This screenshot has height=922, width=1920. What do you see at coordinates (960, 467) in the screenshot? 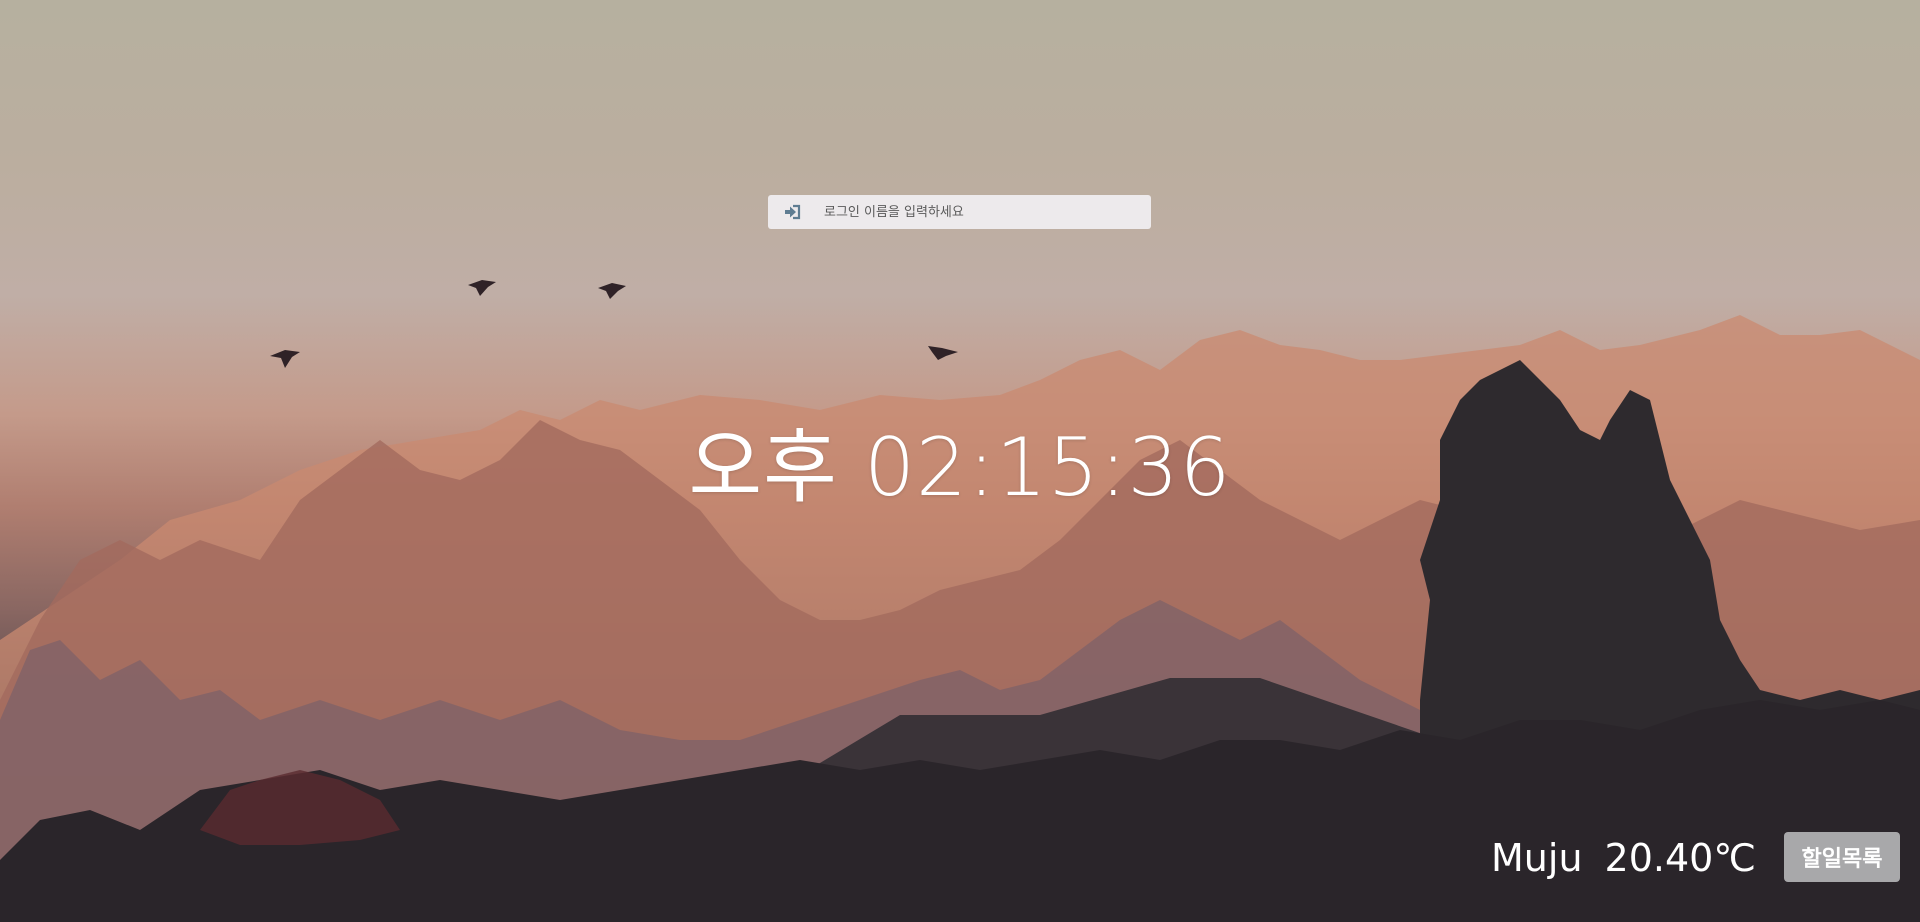
I see `clock-display: 오후 02:15:36` at bounding box center [960, 467].